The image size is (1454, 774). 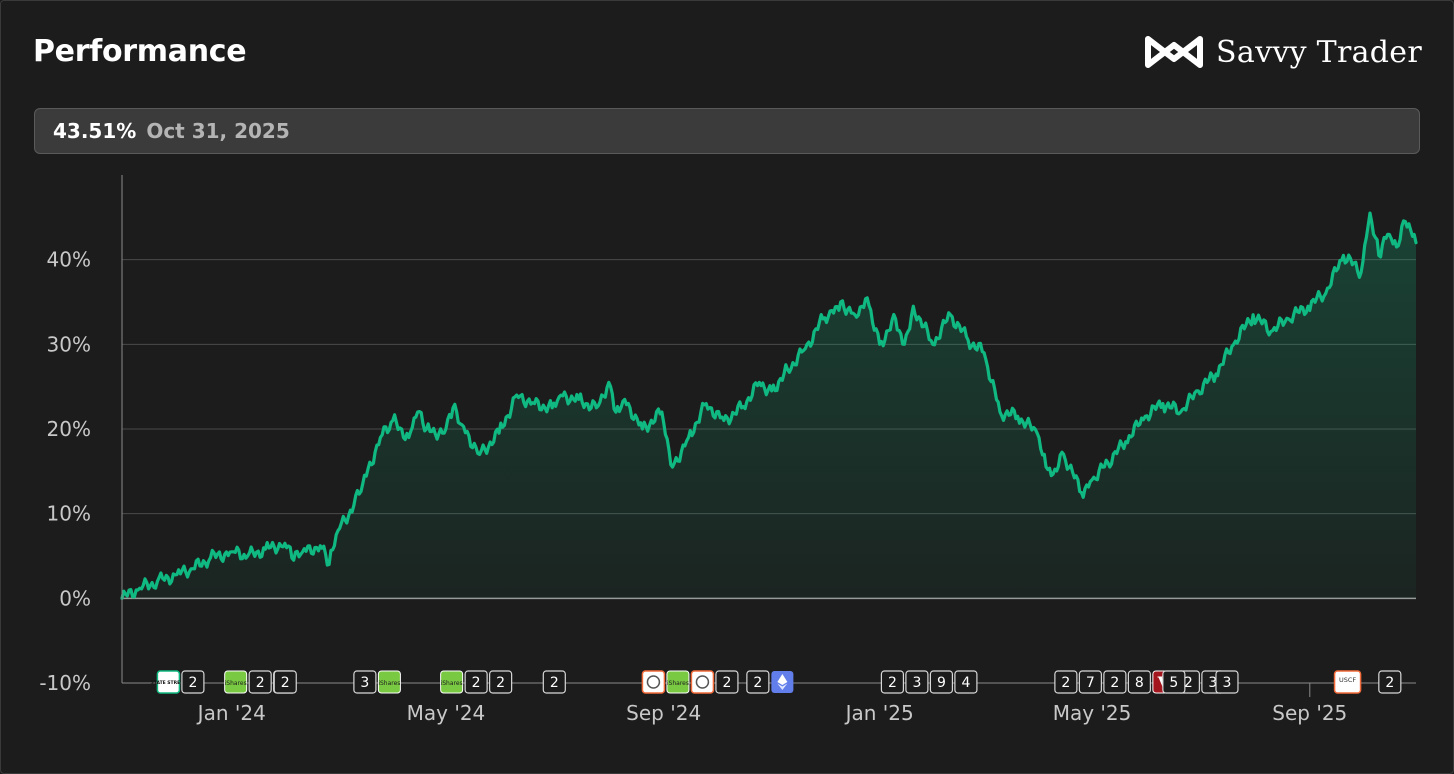 I want to click on event-count-label: 7, so click(x=1090, y=683).